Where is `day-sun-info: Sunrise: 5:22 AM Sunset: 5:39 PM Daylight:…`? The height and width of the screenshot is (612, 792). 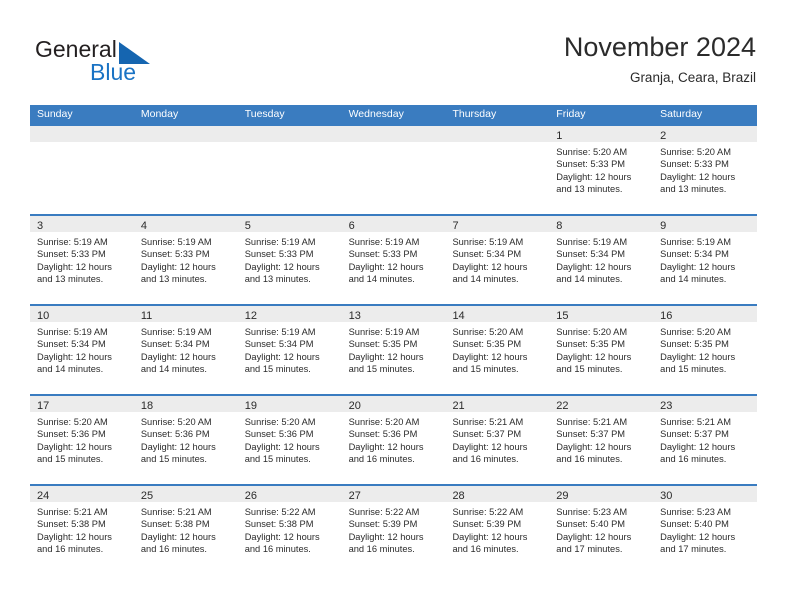
day-sun-info: Sunrise: 5:22 AM Sunset: 5:39 PM Daylight:… is located at coordinates (394, 529).